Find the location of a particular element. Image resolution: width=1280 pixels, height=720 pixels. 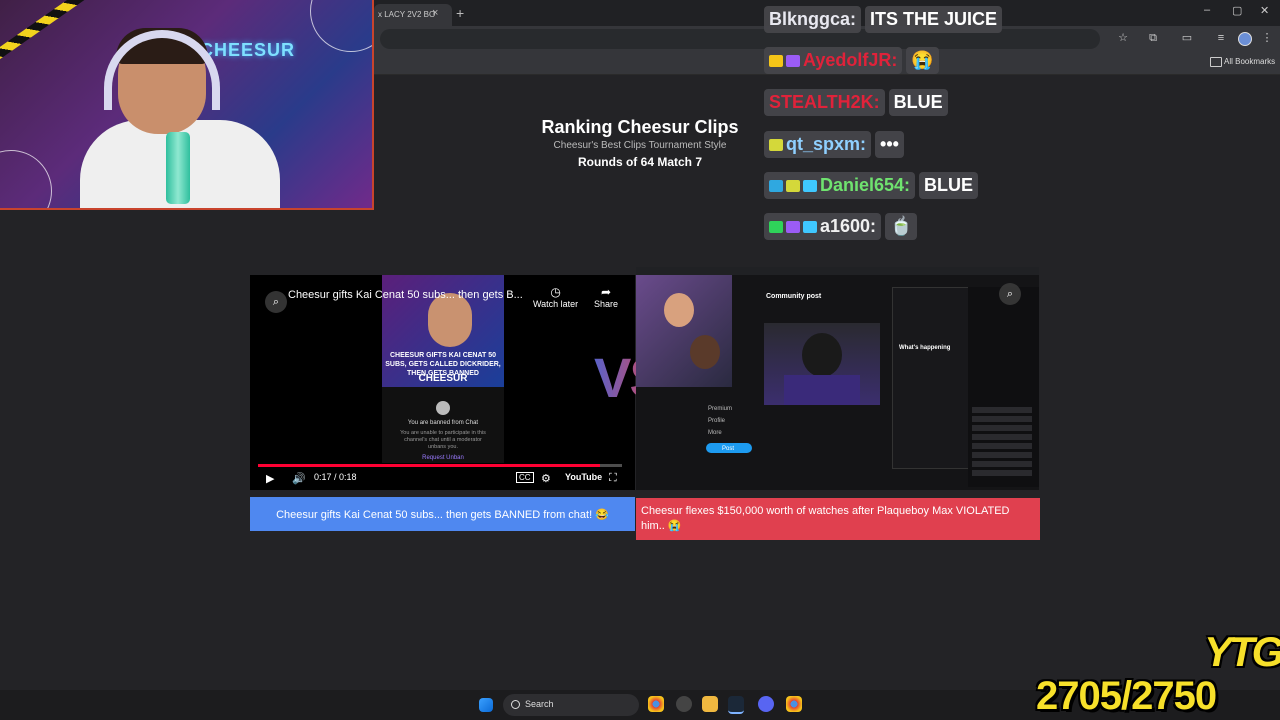

watch-later-button: ◷ Watch later is located at coordinates (555, 297).